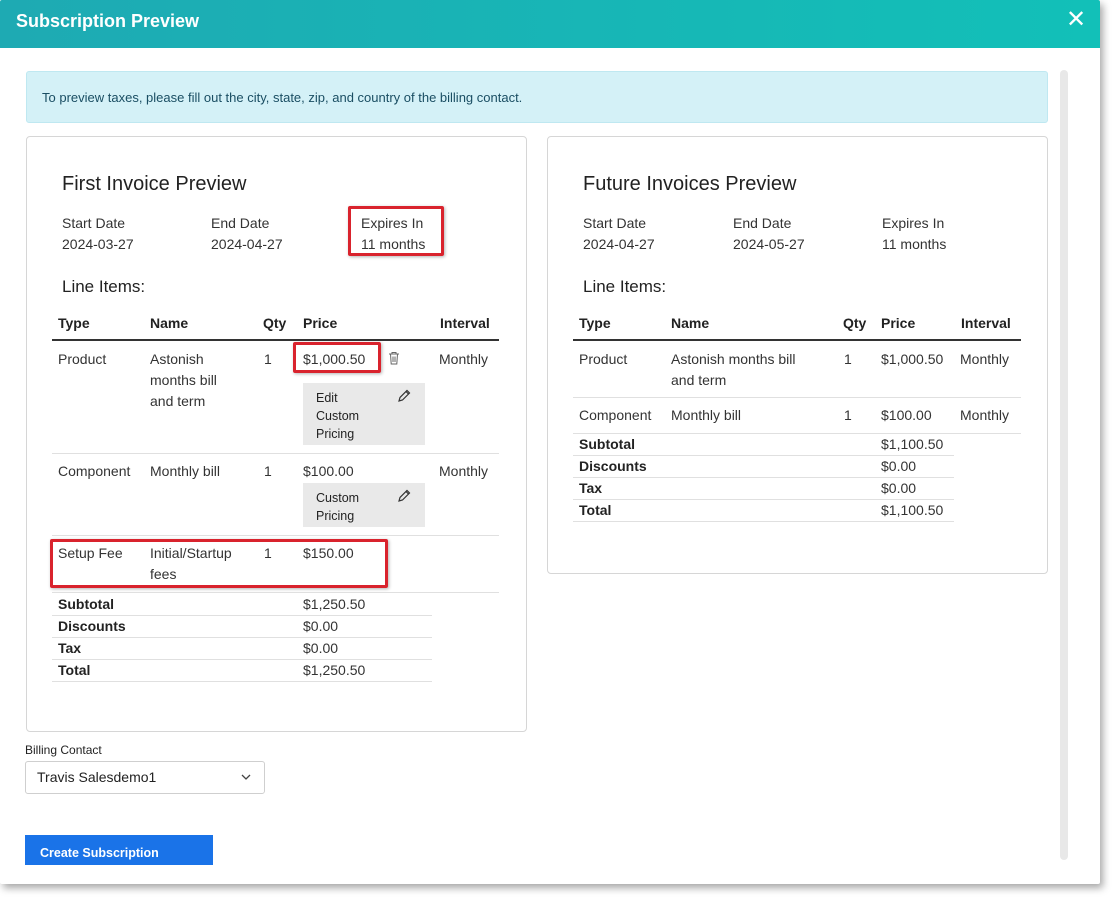  I want to click on edit-custom-pricing-button: Edit Custom Pricing, so click(364, 414).